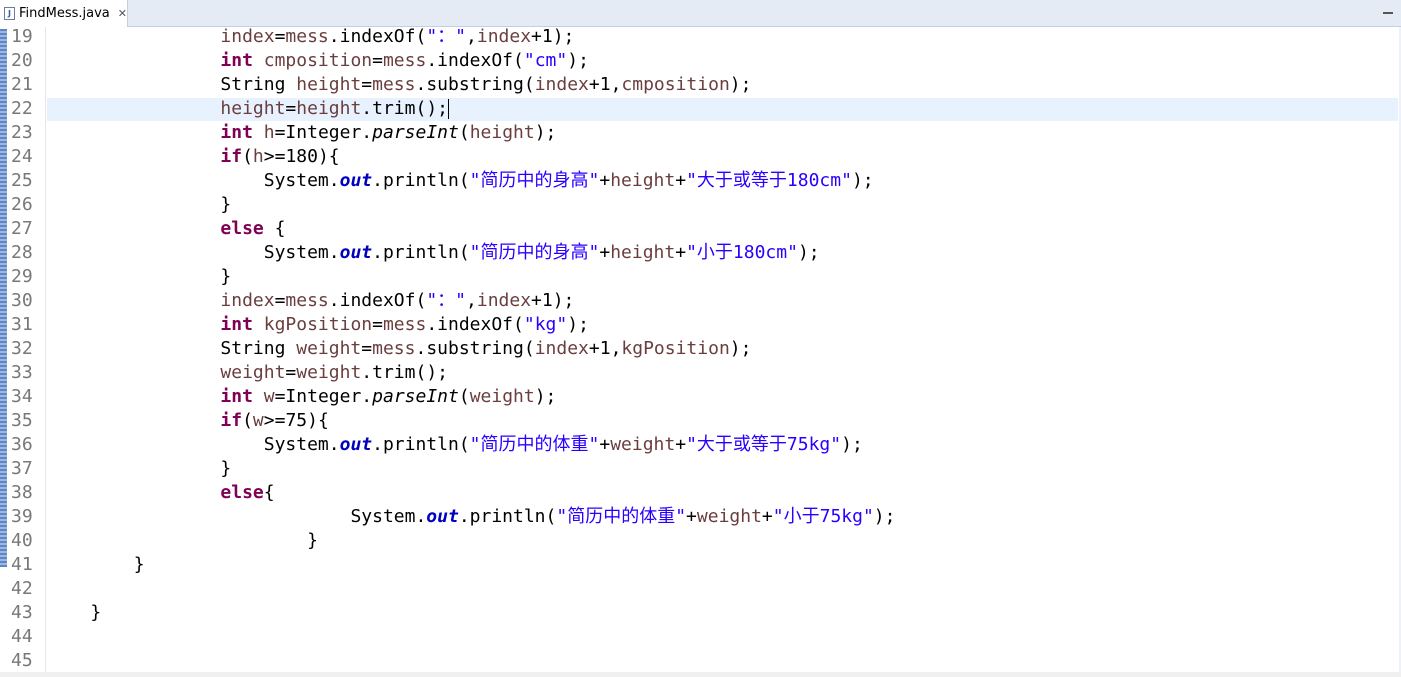 The image size is (1401, 677). I want to click on close-icon: ✕, so click(122, 13).